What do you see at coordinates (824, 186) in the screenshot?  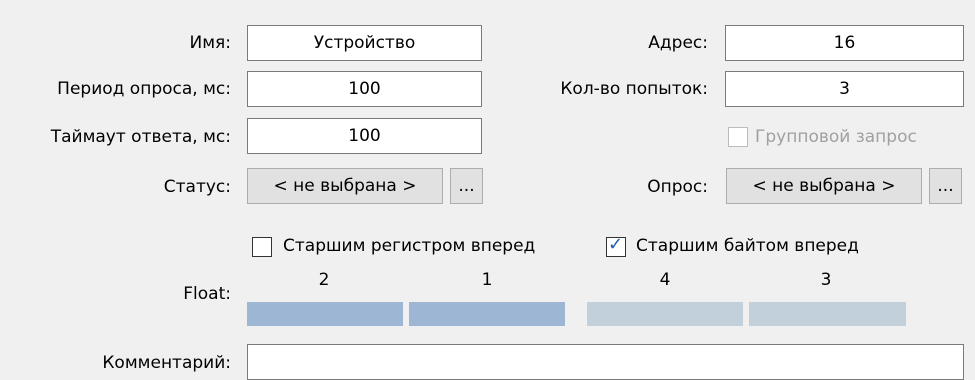 I see `poll-select-button: < не выбрана >` at bounding box center [824, 186].